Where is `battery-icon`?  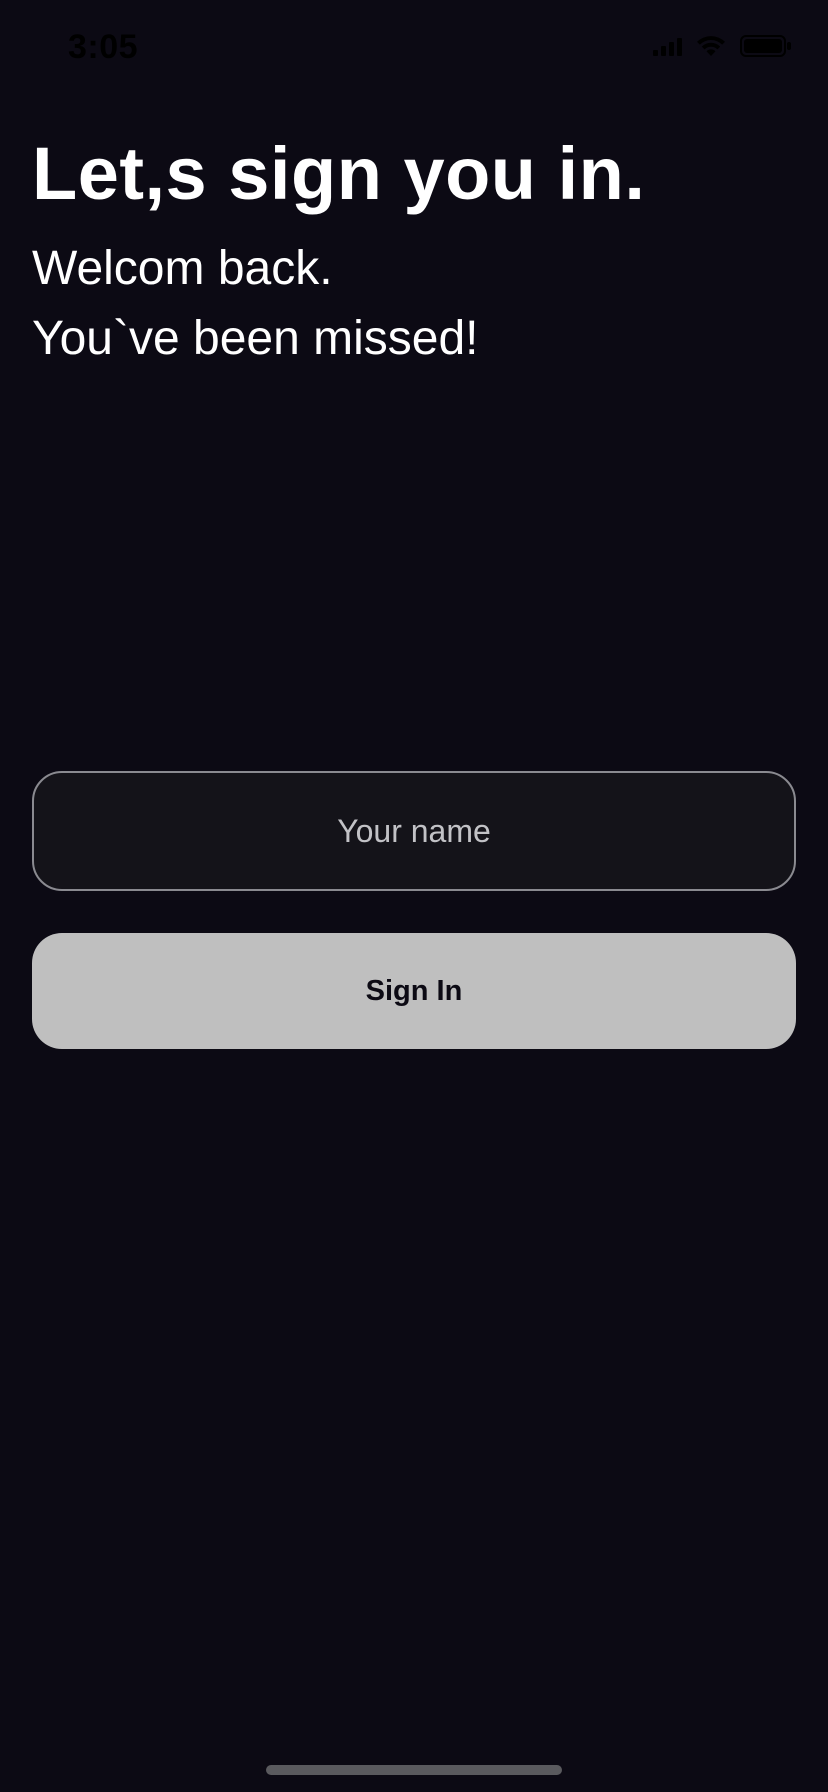 battery-icon is located at coordinates (765, 46).